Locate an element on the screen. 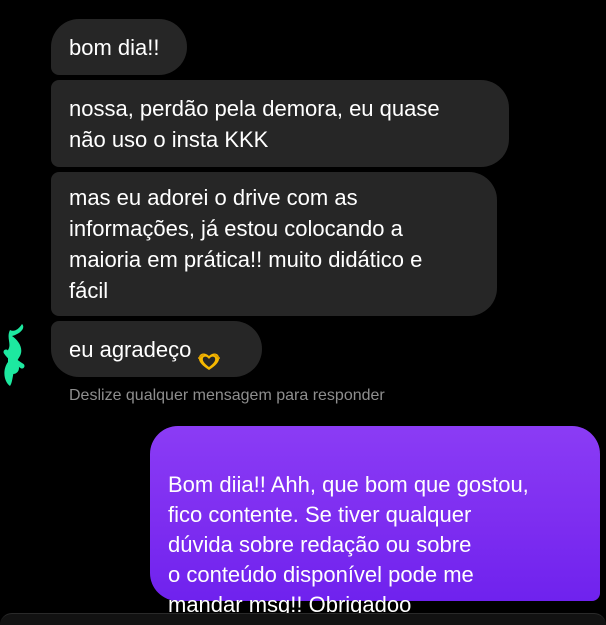 This screenshot has height=625, width=606. message-text: eu agradeço is located at coordinates (130, 349).